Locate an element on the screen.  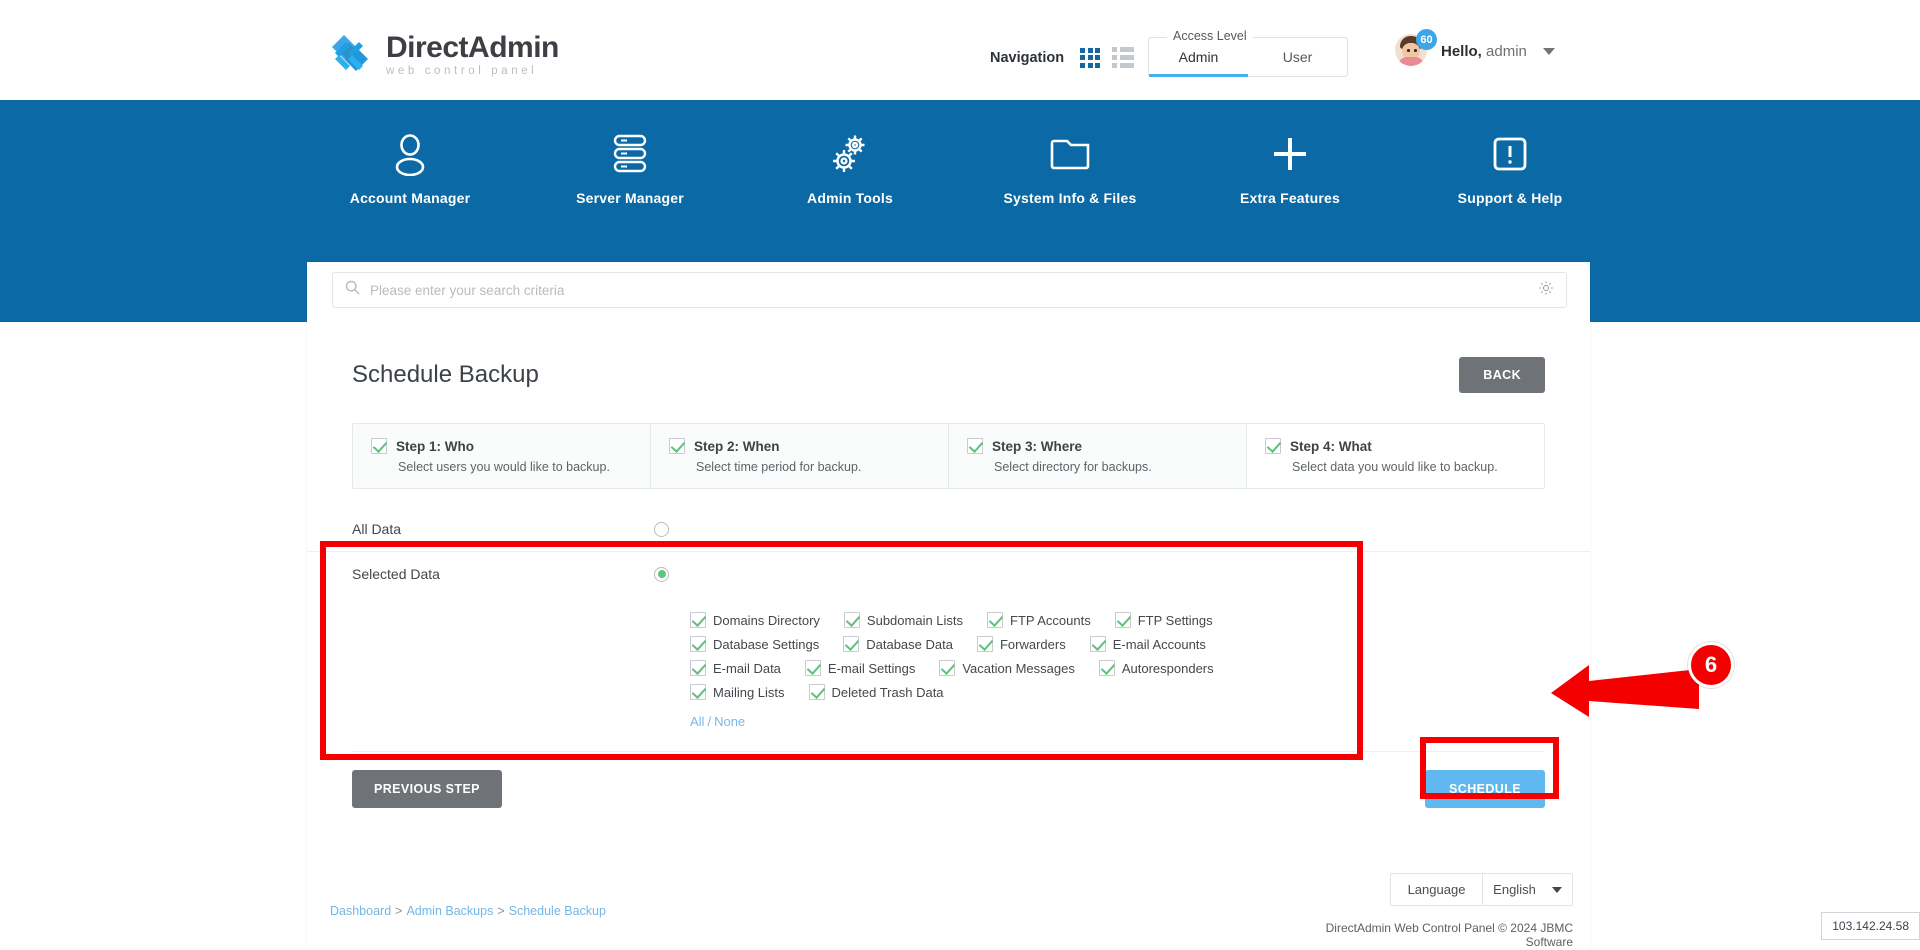
search-bar is located at coordinates (949, 290).